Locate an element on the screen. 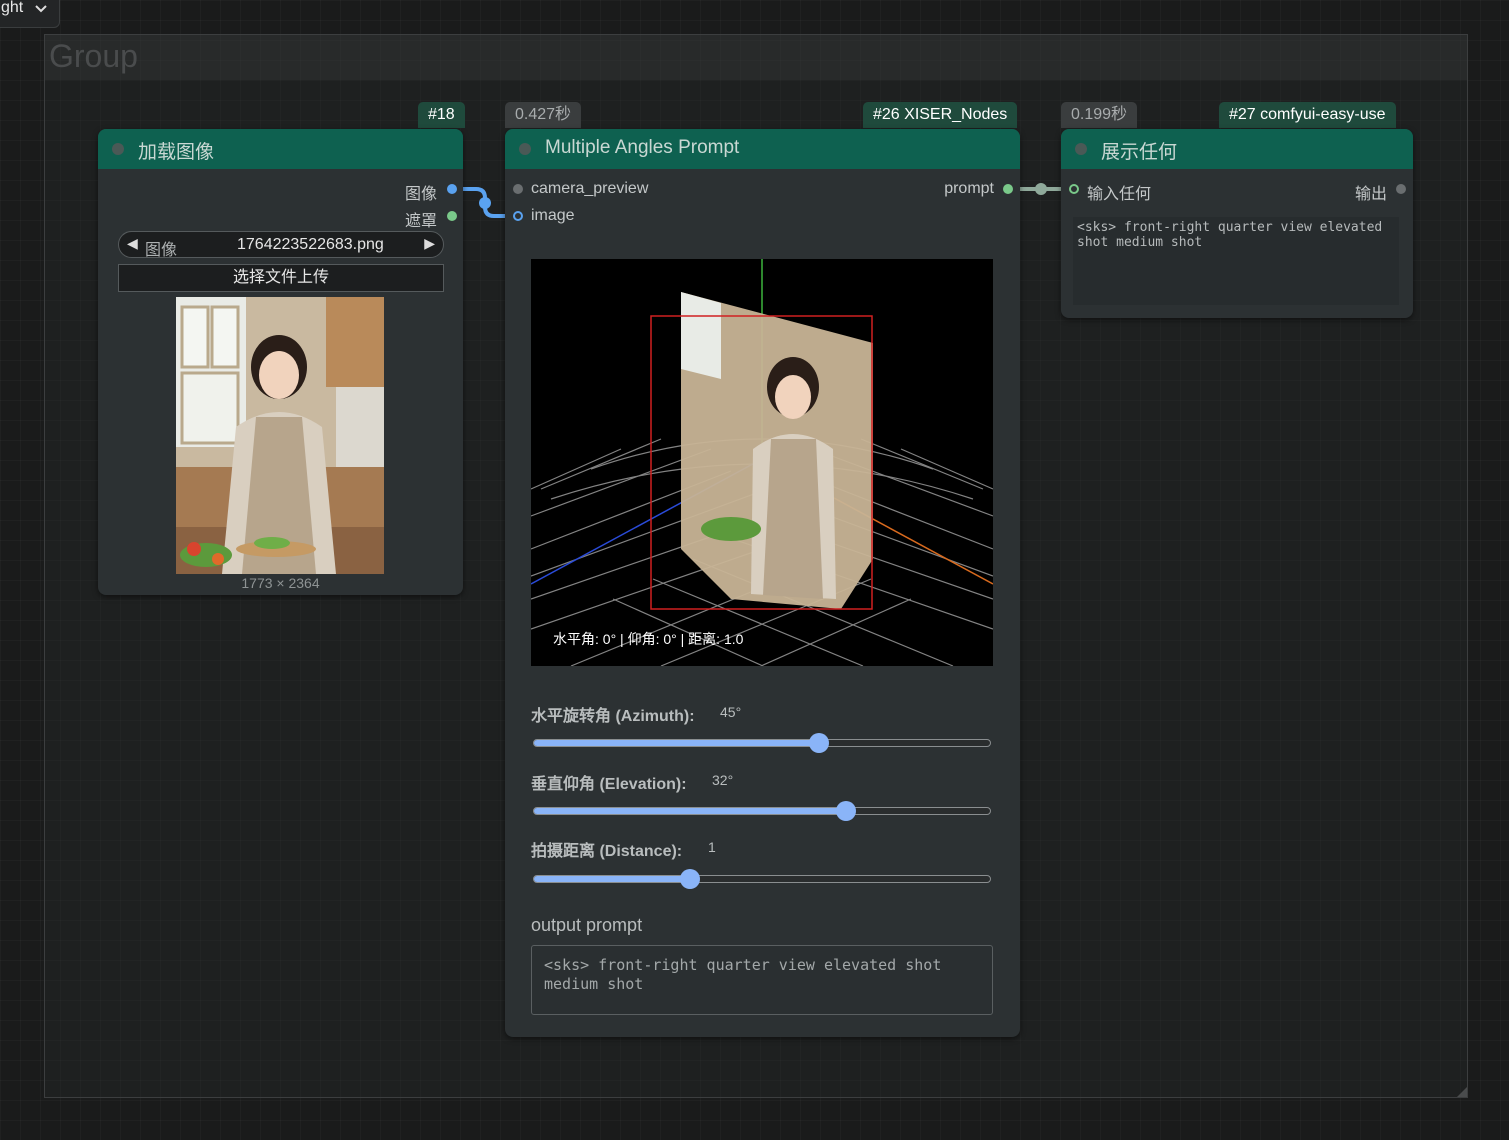 The width and height of the screenshot is (1509, 1140). output-mask-label: 遮罩 is located at coordinates (420, 221).